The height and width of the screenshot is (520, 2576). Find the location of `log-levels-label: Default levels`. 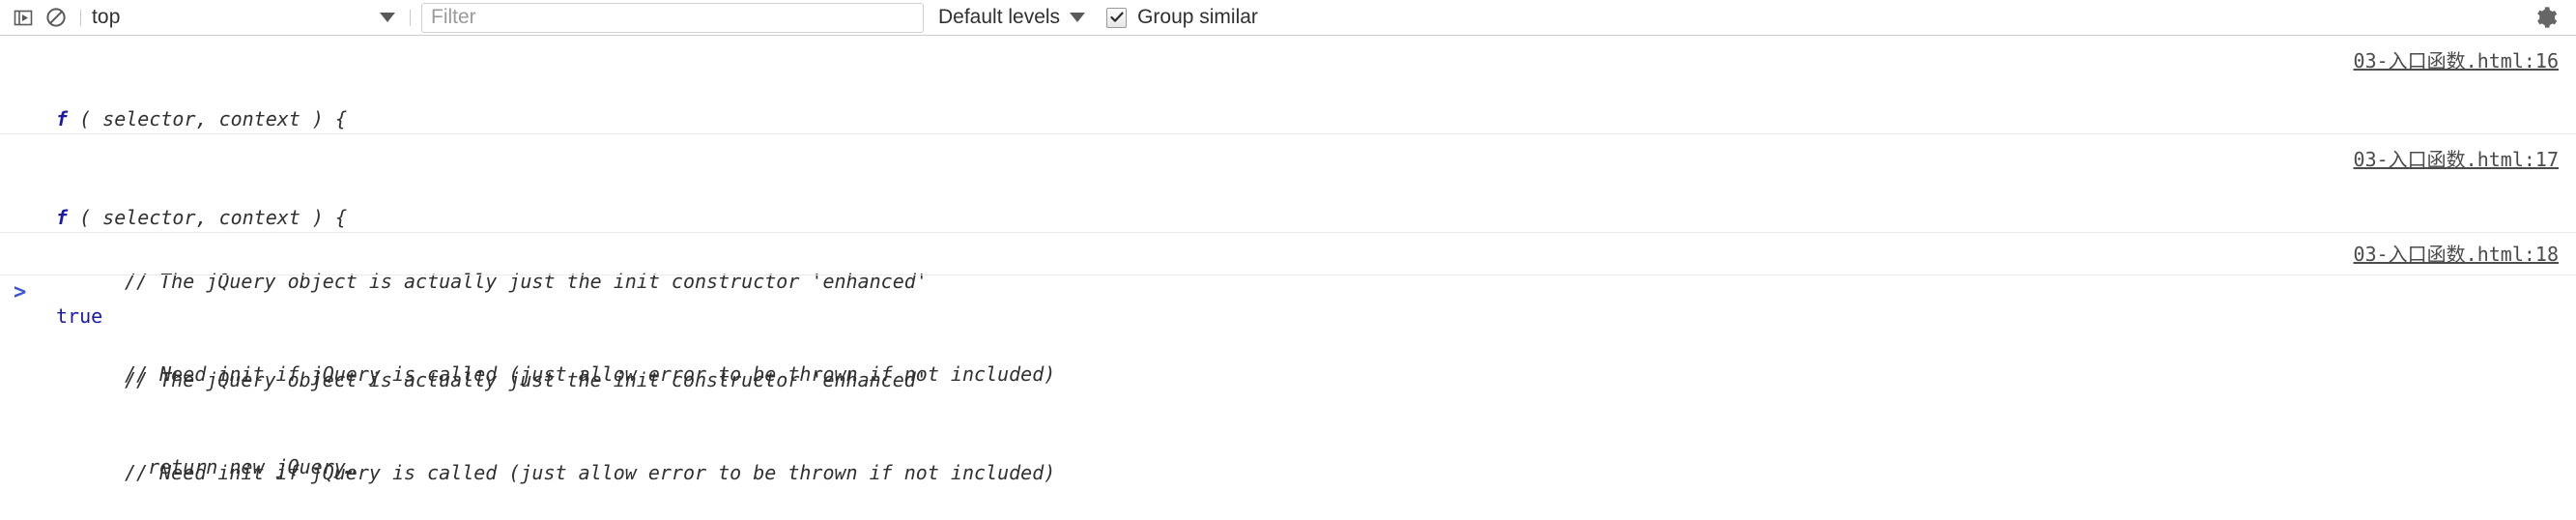

log-levels-label: Default levels is located at coordinates (1000, 17).